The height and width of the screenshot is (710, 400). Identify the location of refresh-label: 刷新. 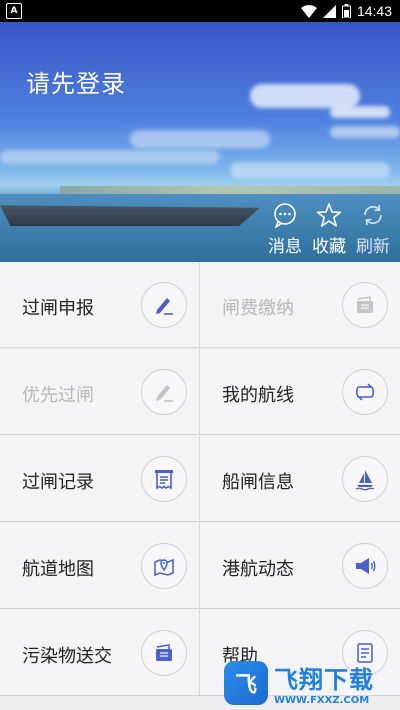
(373, 247).